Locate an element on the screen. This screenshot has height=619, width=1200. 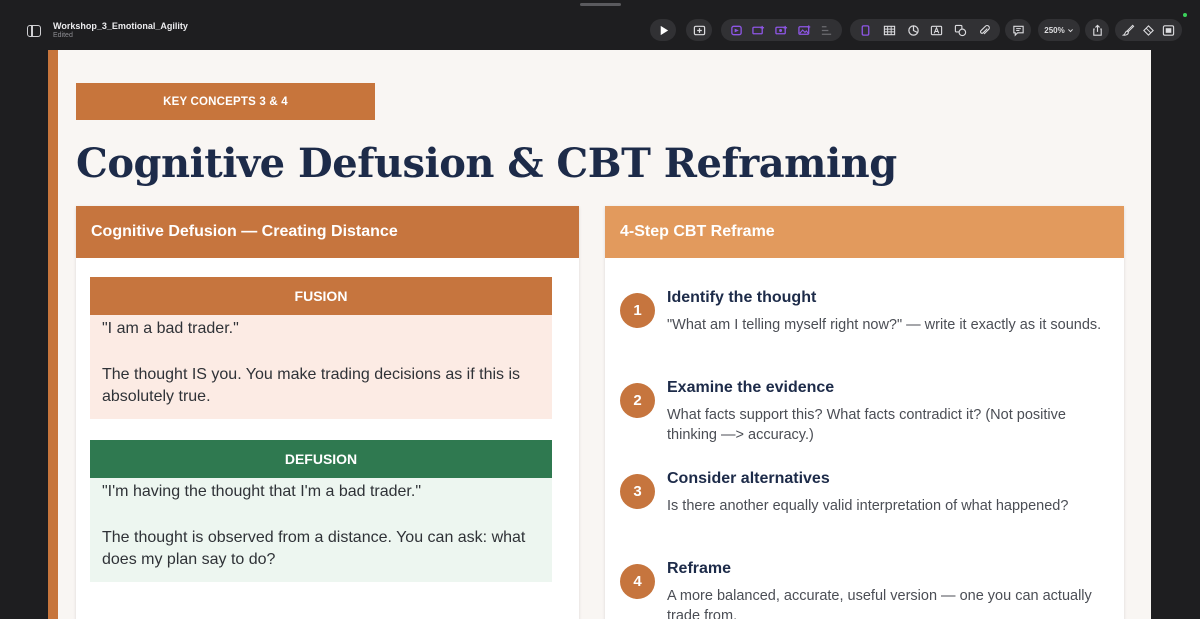
fusion-heading: FUSION is located at coordinates (321, 296).